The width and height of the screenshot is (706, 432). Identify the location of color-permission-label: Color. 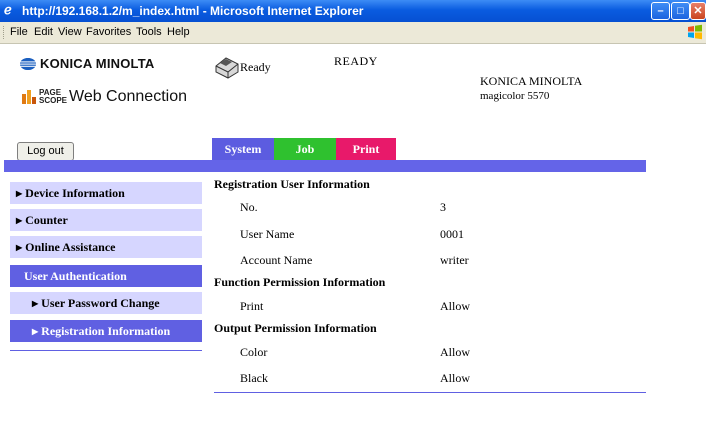
(254, 352).